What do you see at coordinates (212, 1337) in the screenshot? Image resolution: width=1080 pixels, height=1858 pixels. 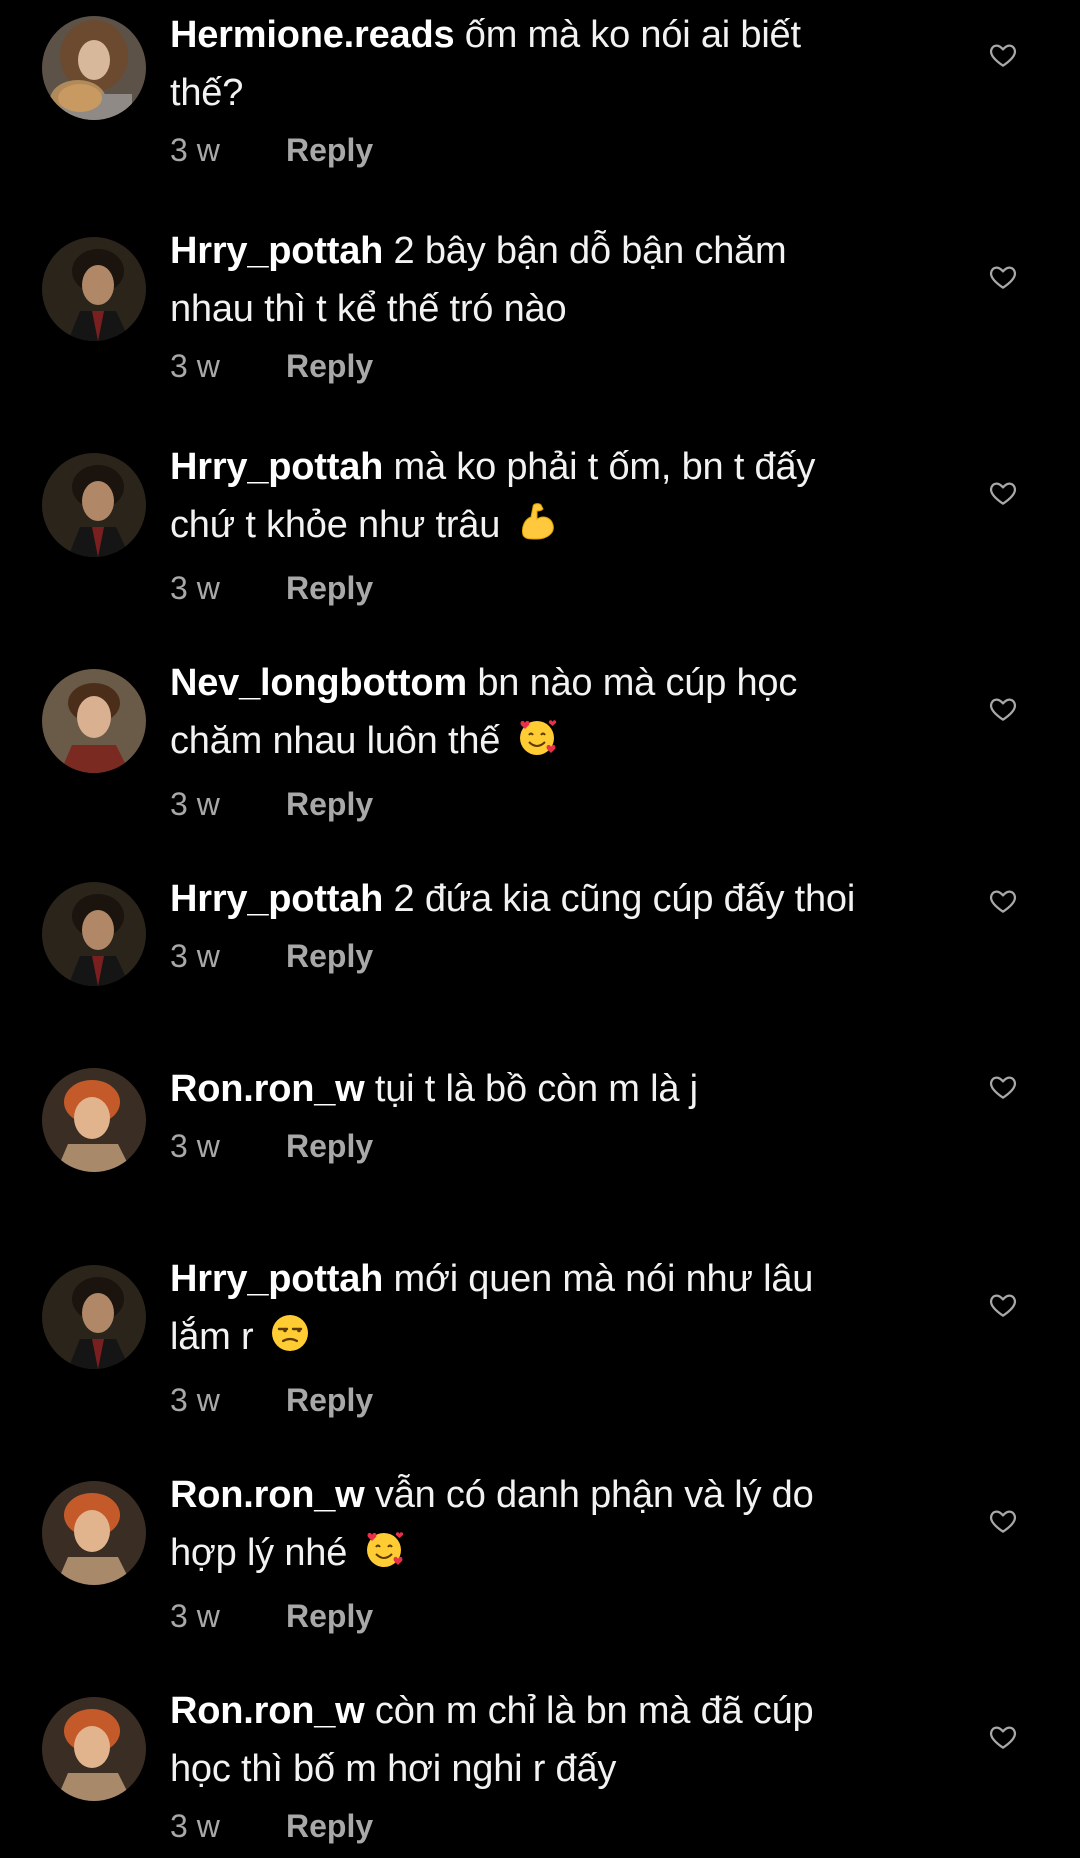 I see `comment-message-continued: lắm r` at bounding box center [212, 1337].